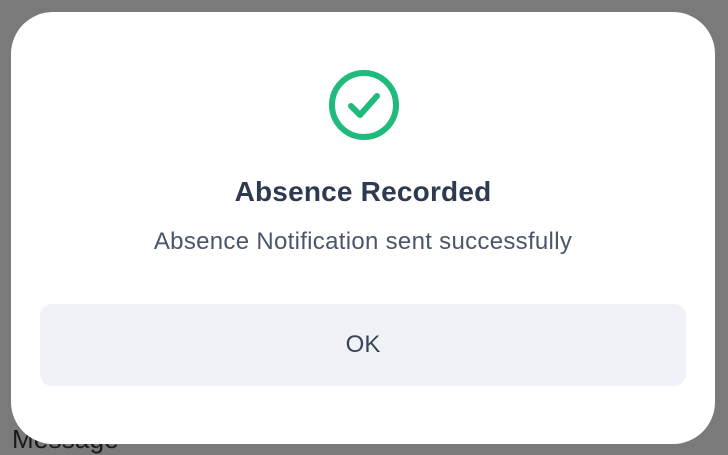 The height and width of the screenshot is (455, 728). What do you see at coordinates (364, 105) in the screenshot?
I see `check-circle-icon` at bounding box center [364, 105].